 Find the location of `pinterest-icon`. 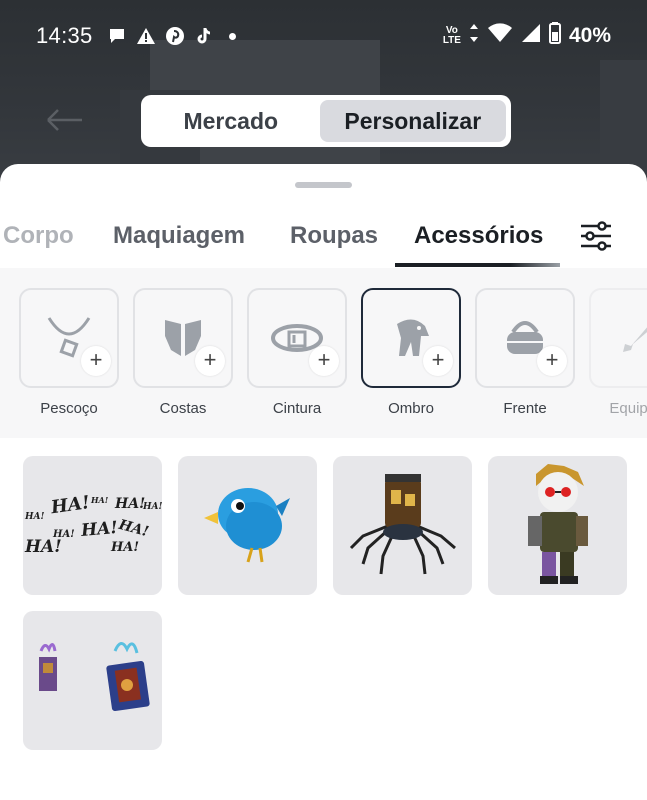

pinterest-icon is located at coordinates (175, 36).